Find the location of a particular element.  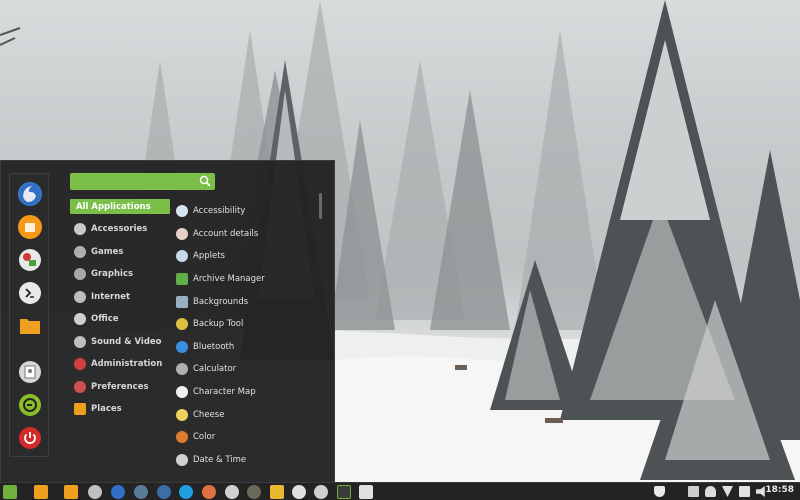

category-all-applications: All Applications is located at coordinates (120, 206).